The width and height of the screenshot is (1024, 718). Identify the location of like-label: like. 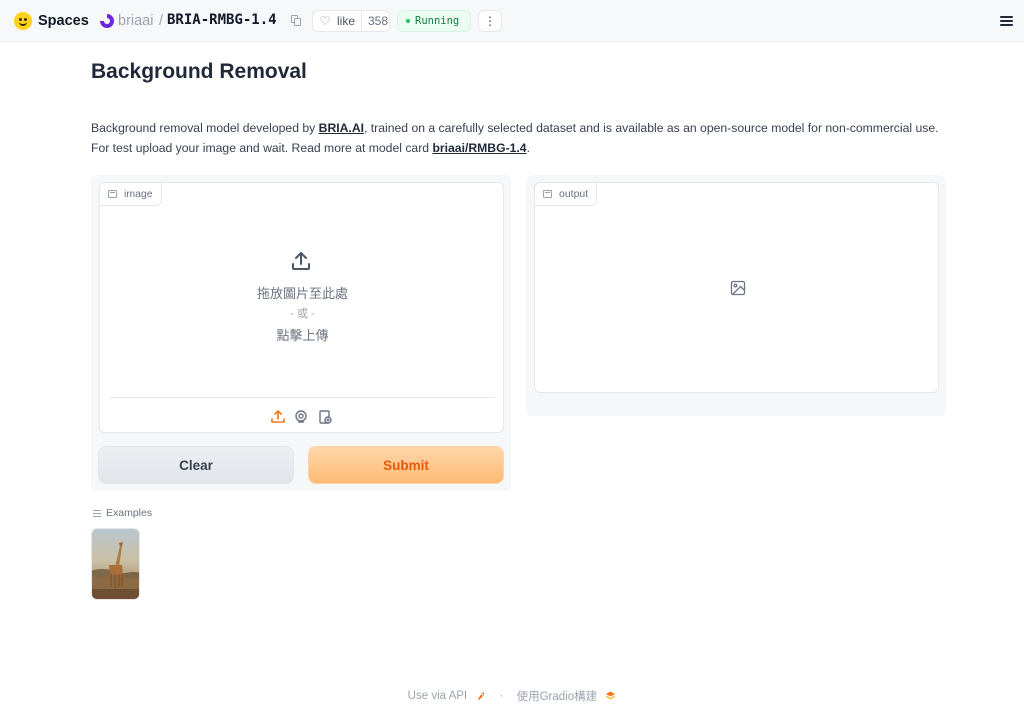
(346, 21).